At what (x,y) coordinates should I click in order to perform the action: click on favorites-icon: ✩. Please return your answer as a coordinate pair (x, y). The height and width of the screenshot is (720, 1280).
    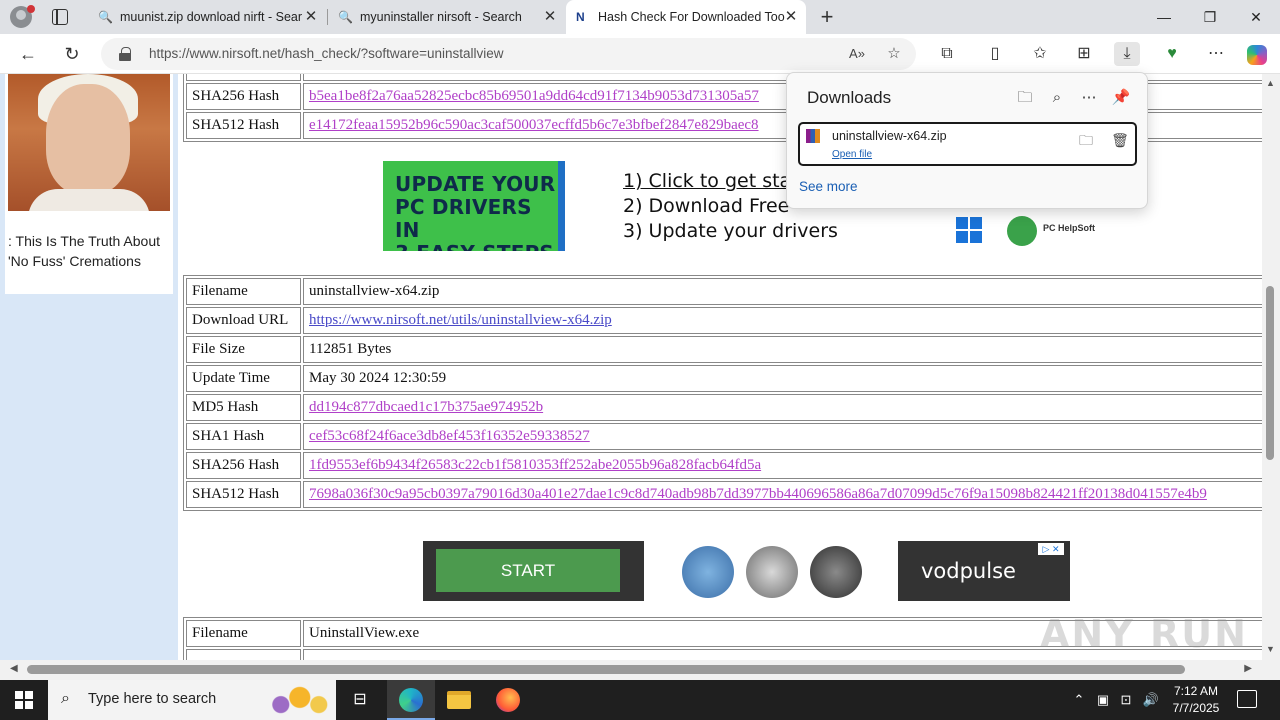
    Looking at the image, I should click on (1040, 54).